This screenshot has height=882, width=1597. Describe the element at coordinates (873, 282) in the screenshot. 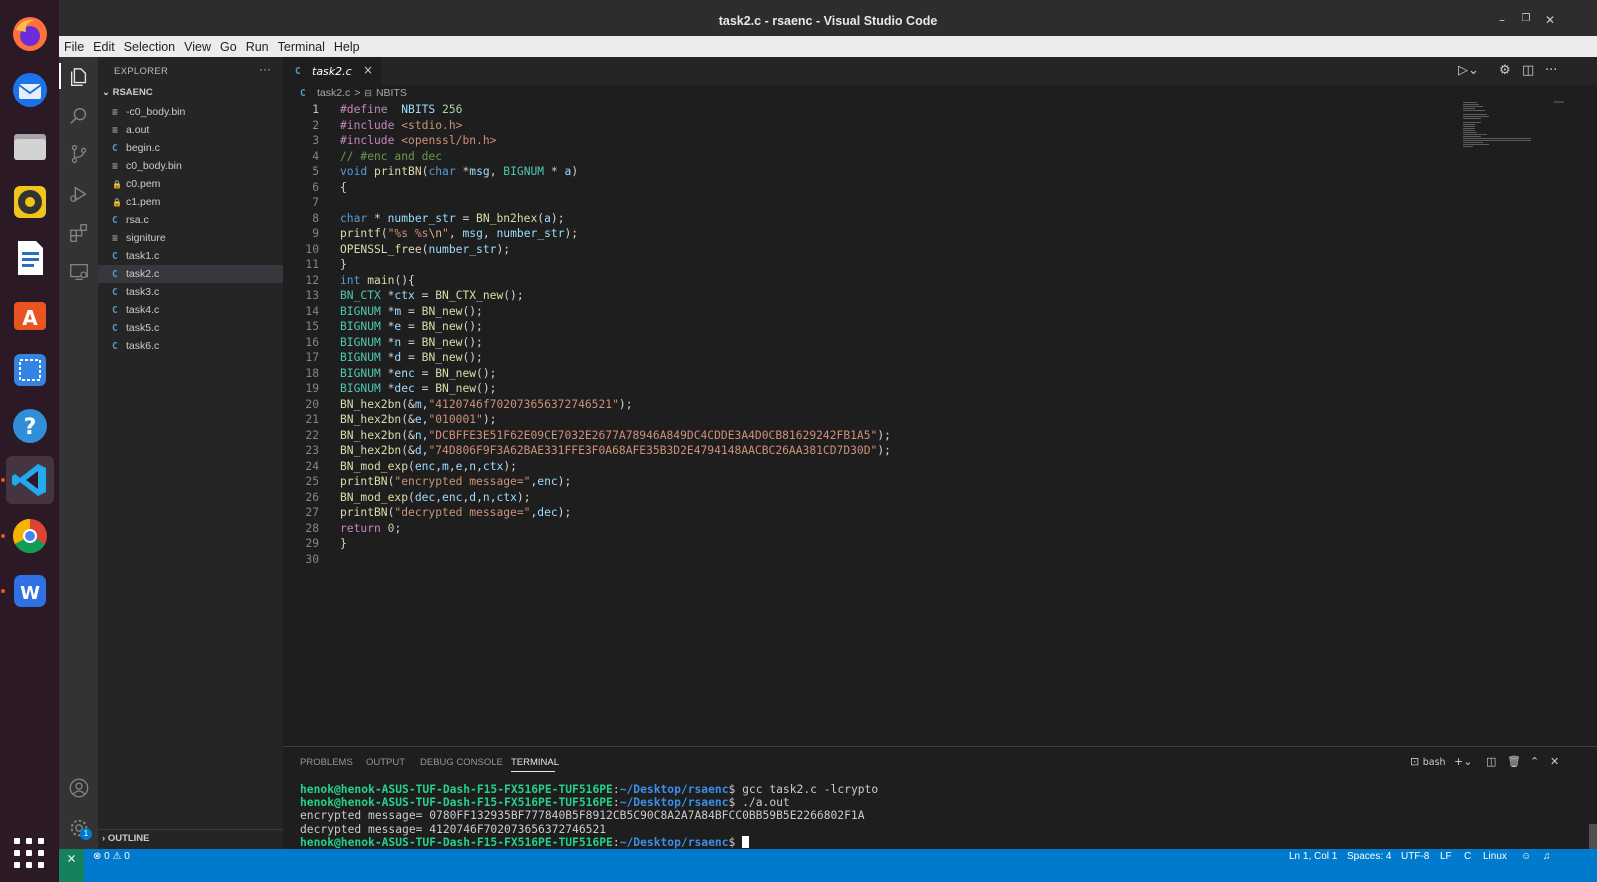

I see `code-line: 12 int main(){` at that location.